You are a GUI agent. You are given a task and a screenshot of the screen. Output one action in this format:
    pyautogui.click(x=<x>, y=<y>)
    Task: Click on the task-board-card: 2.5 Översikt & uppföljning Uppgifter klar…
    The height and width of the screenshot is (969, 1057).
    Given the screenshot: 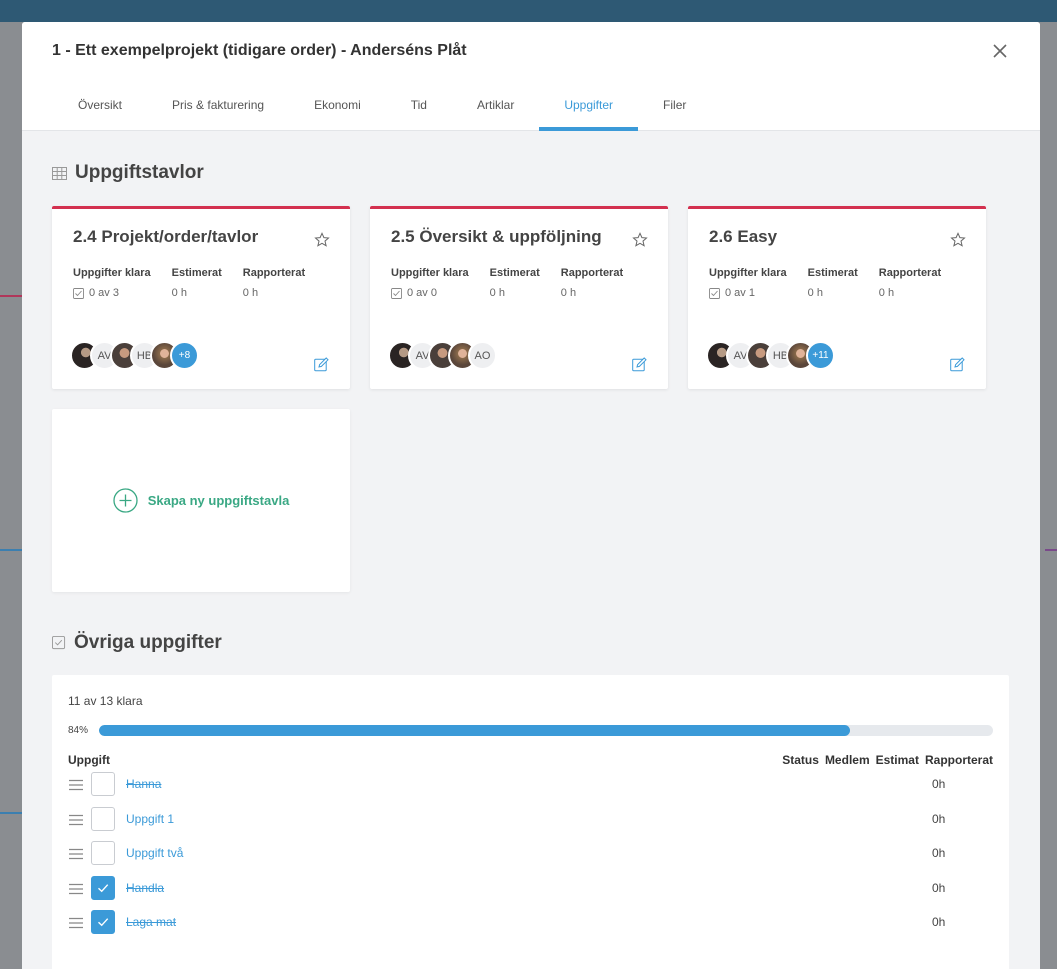 What is the action you would take?
    pyautogui.click(x=519, y=297)
    